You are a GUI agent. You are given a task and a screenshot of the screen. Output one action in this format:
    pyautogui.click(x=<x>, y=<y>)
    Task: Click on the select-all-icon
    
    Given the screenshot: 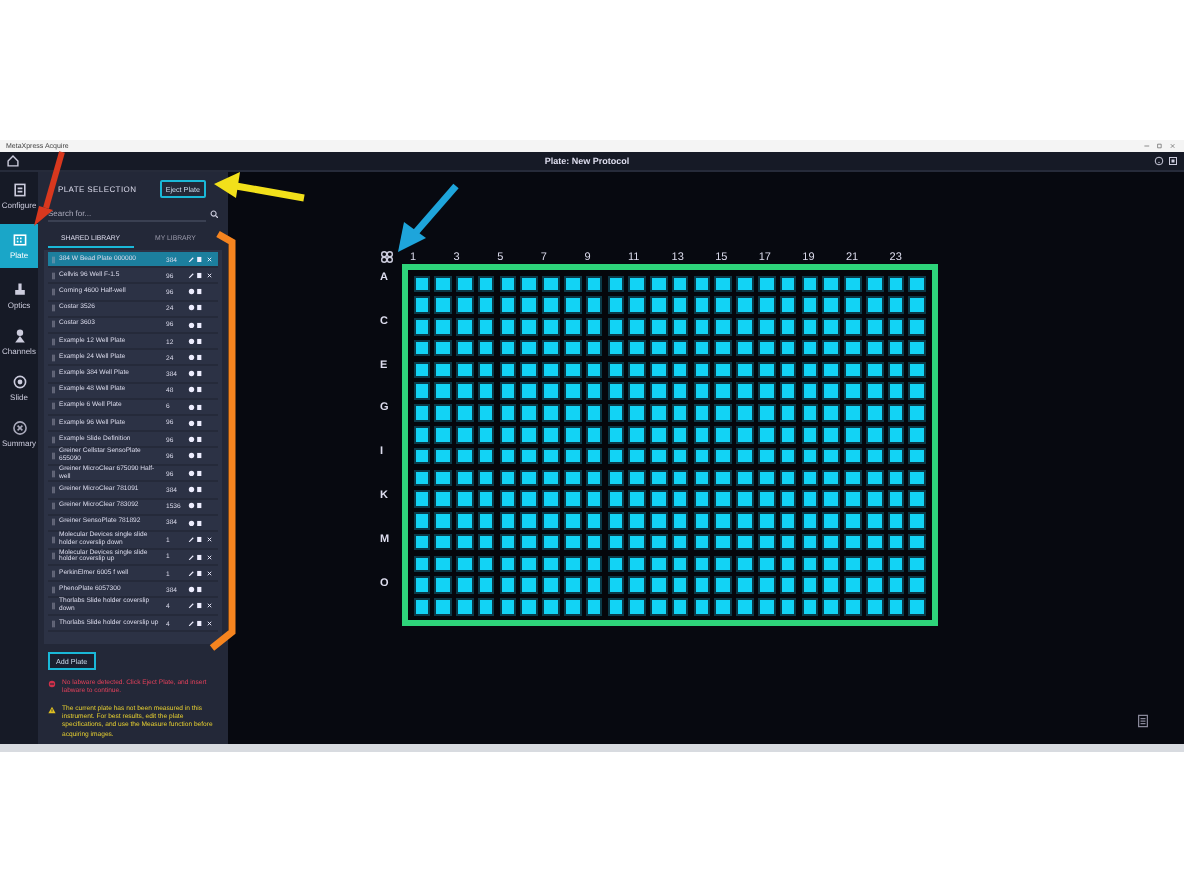 What is the action you would take?
    pyautogui.click(x=387, y=257)
    